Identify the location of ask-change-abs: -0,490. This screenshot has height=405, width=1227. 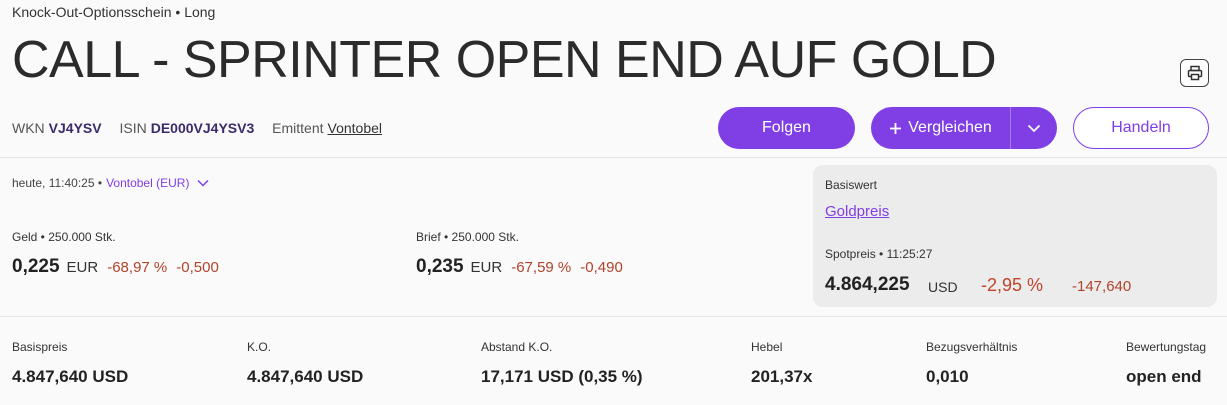
(601, 267).